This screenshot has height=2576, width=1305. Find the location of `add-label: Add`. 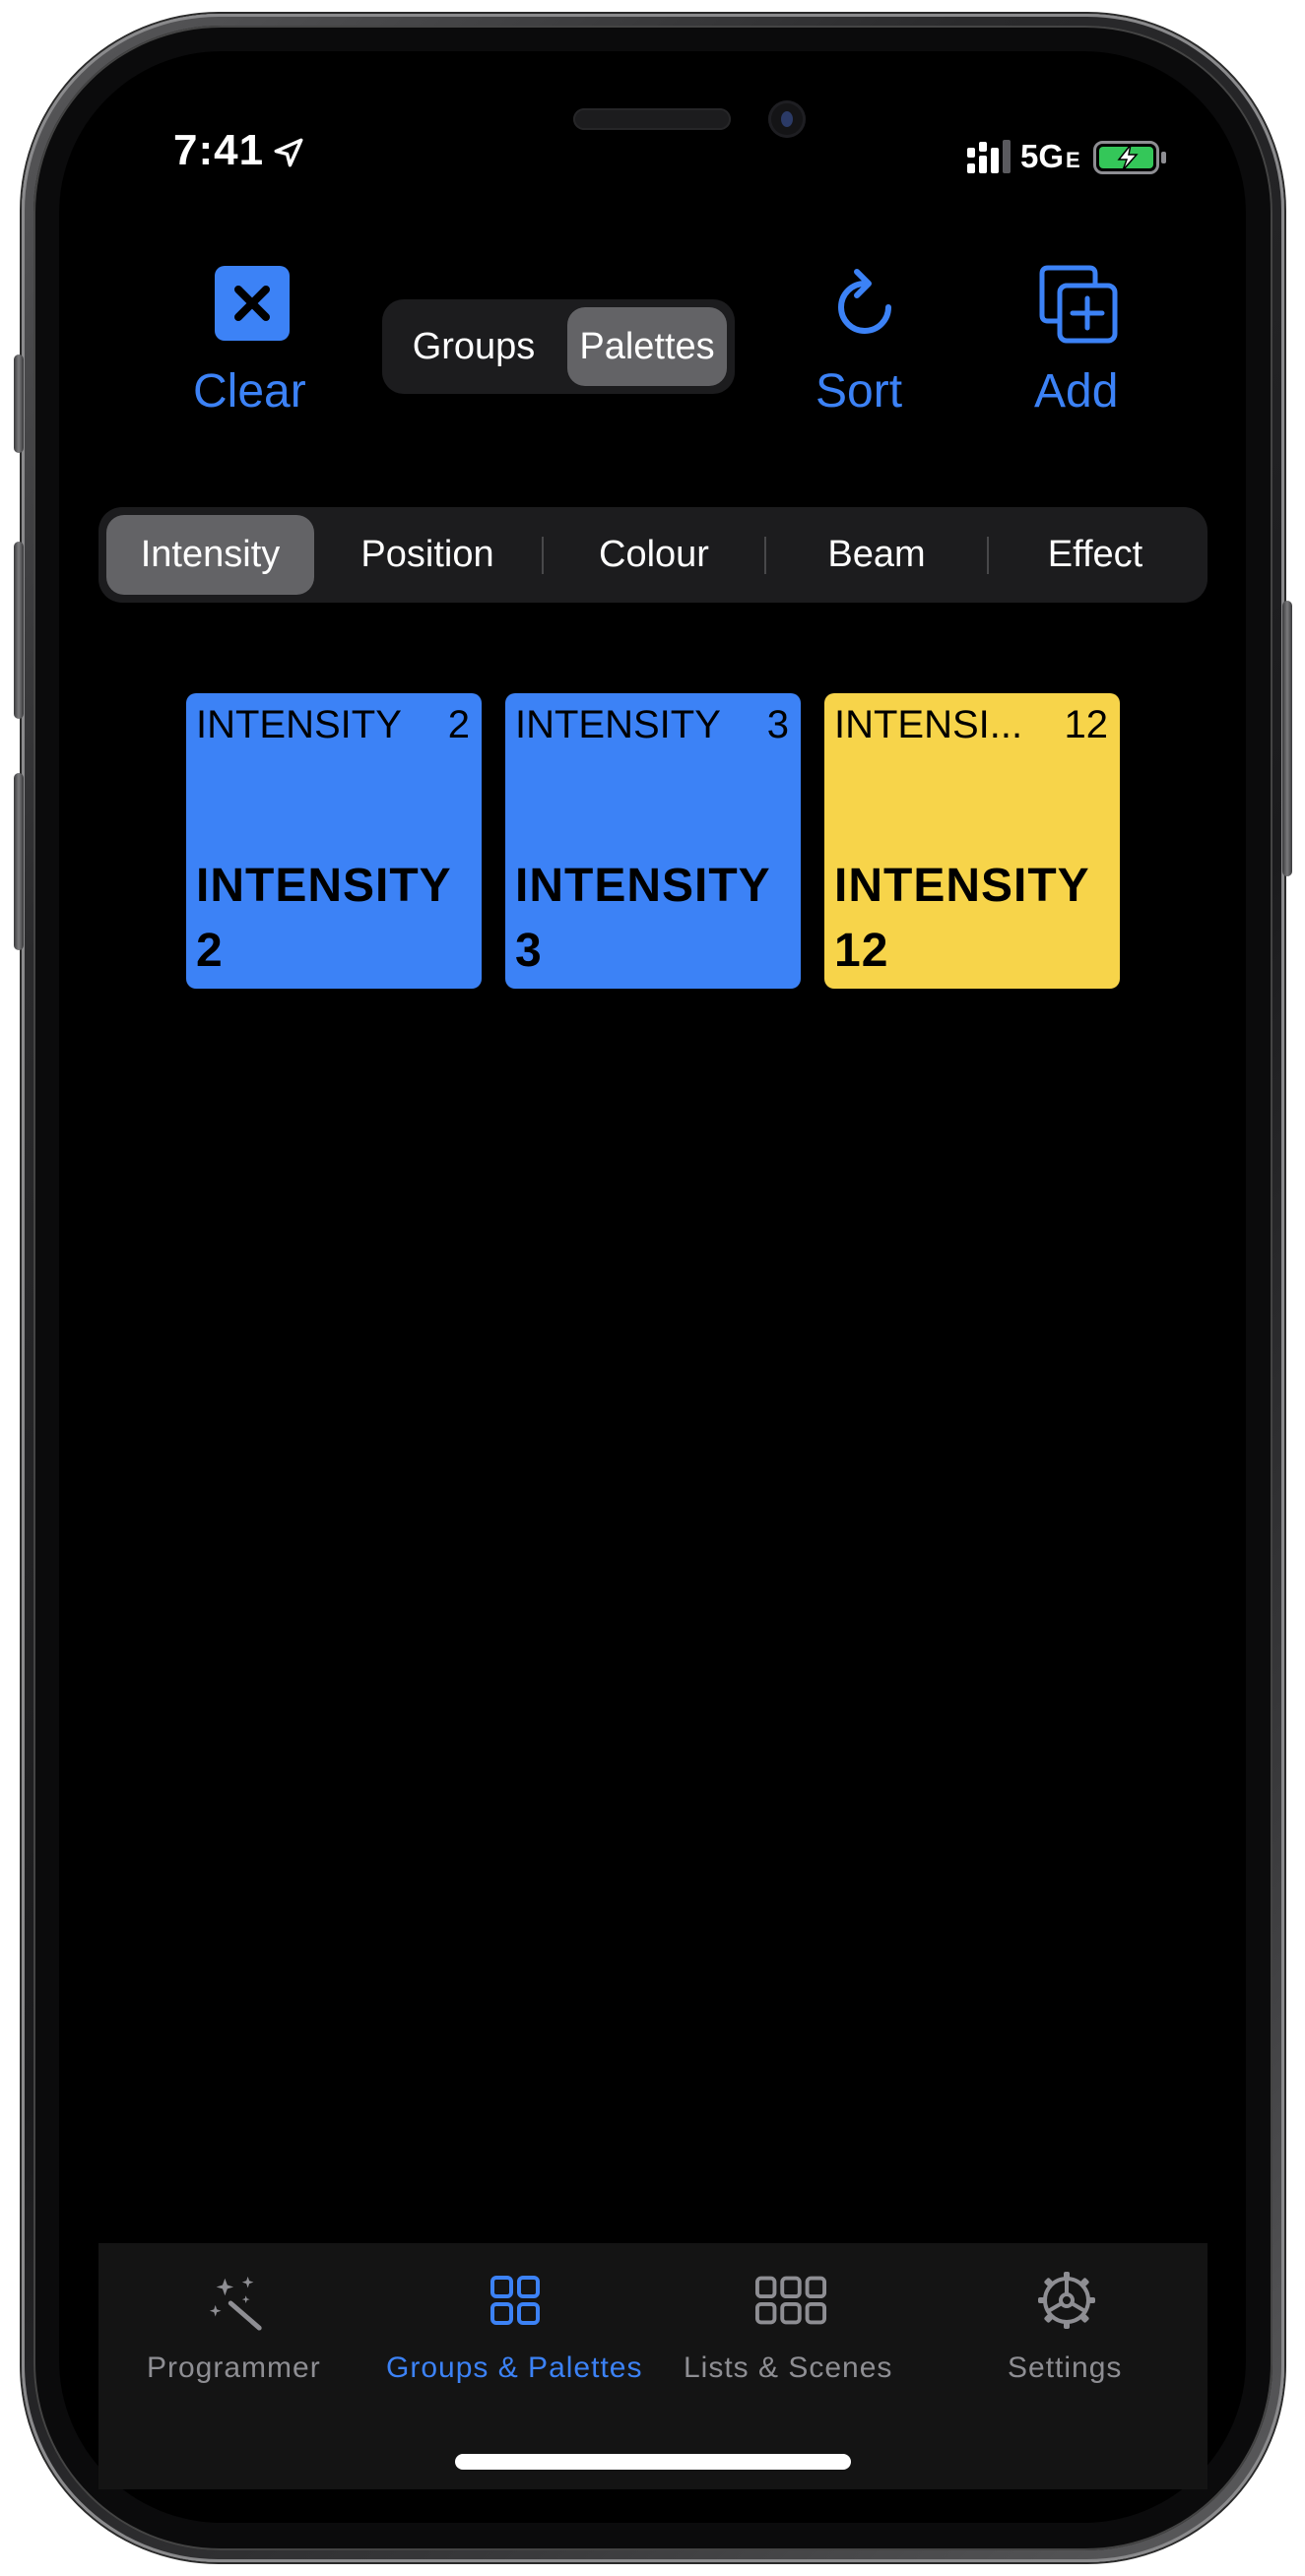

add-label: Add is located at coordinates (1076, 391).